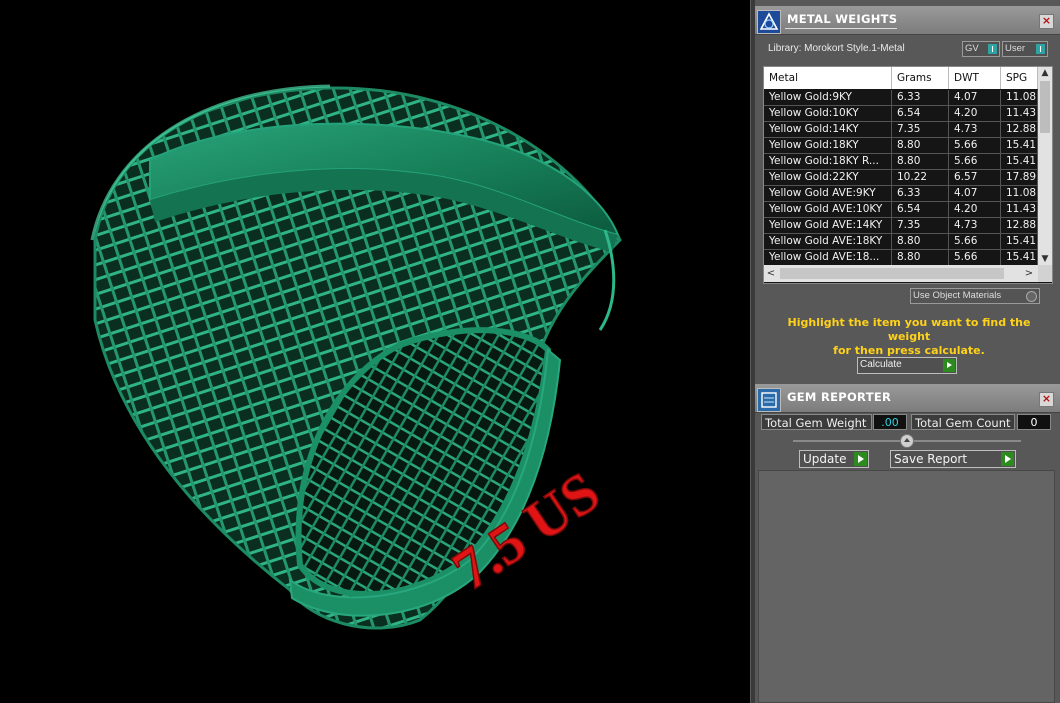  I want to click on update-button: Update, so click(834, 459).